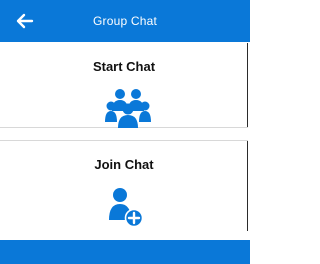 The height and width of the screenshot is (264, 320). I want to click on arrow-left-icon, so click(25, 21).